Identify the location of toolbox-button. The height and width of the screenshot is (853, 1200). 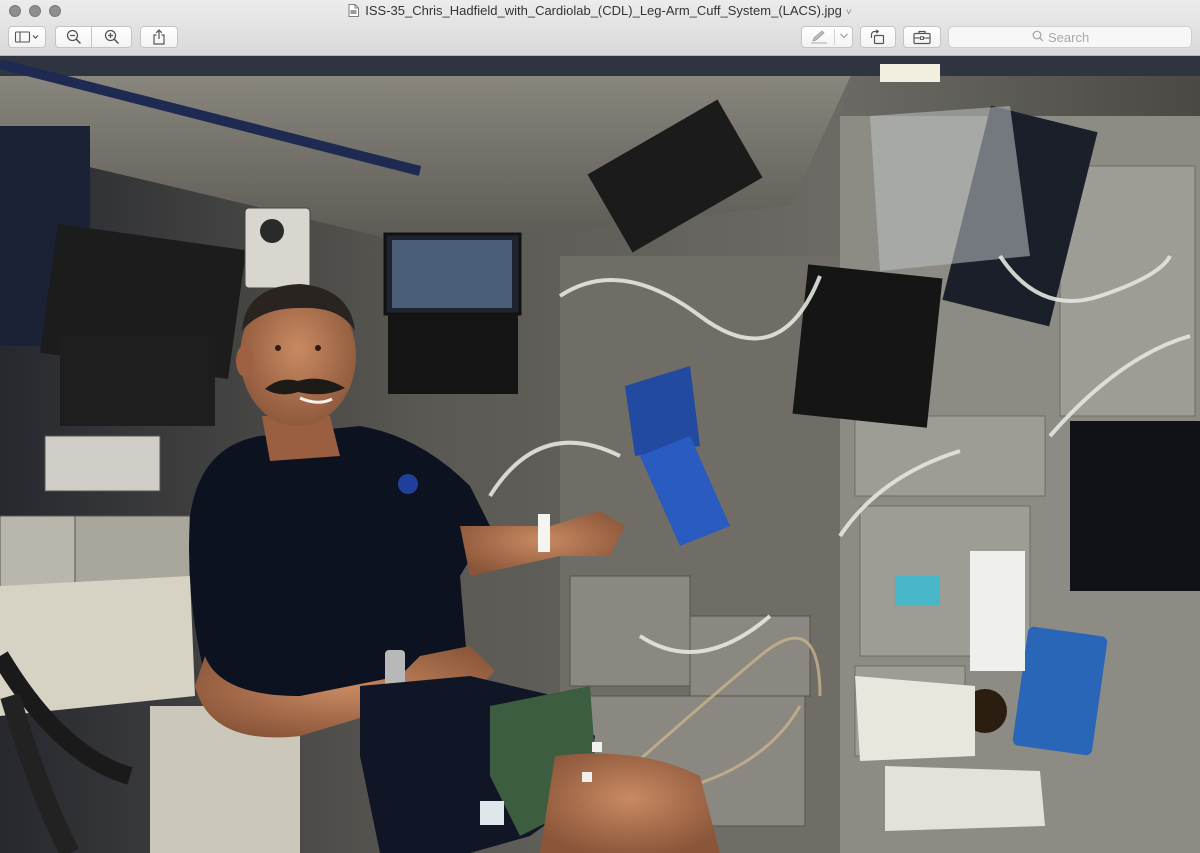
(922, 37).